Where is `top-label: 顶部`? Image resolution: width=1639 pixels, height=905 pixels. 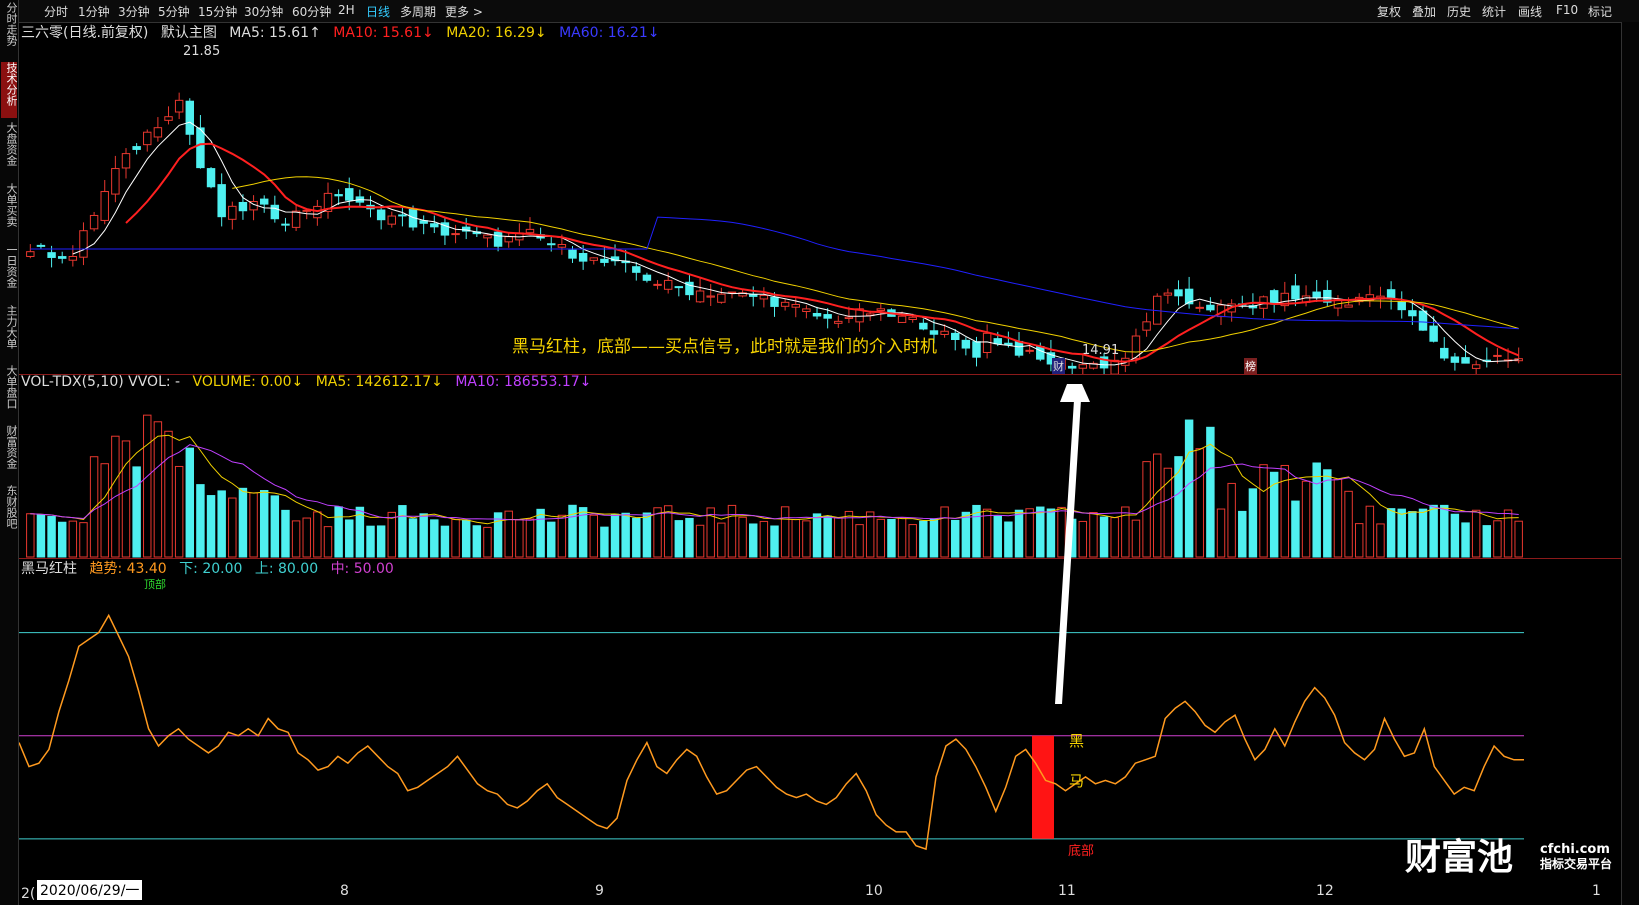
top-label: 顶部 is located at coordinates (155, 584).